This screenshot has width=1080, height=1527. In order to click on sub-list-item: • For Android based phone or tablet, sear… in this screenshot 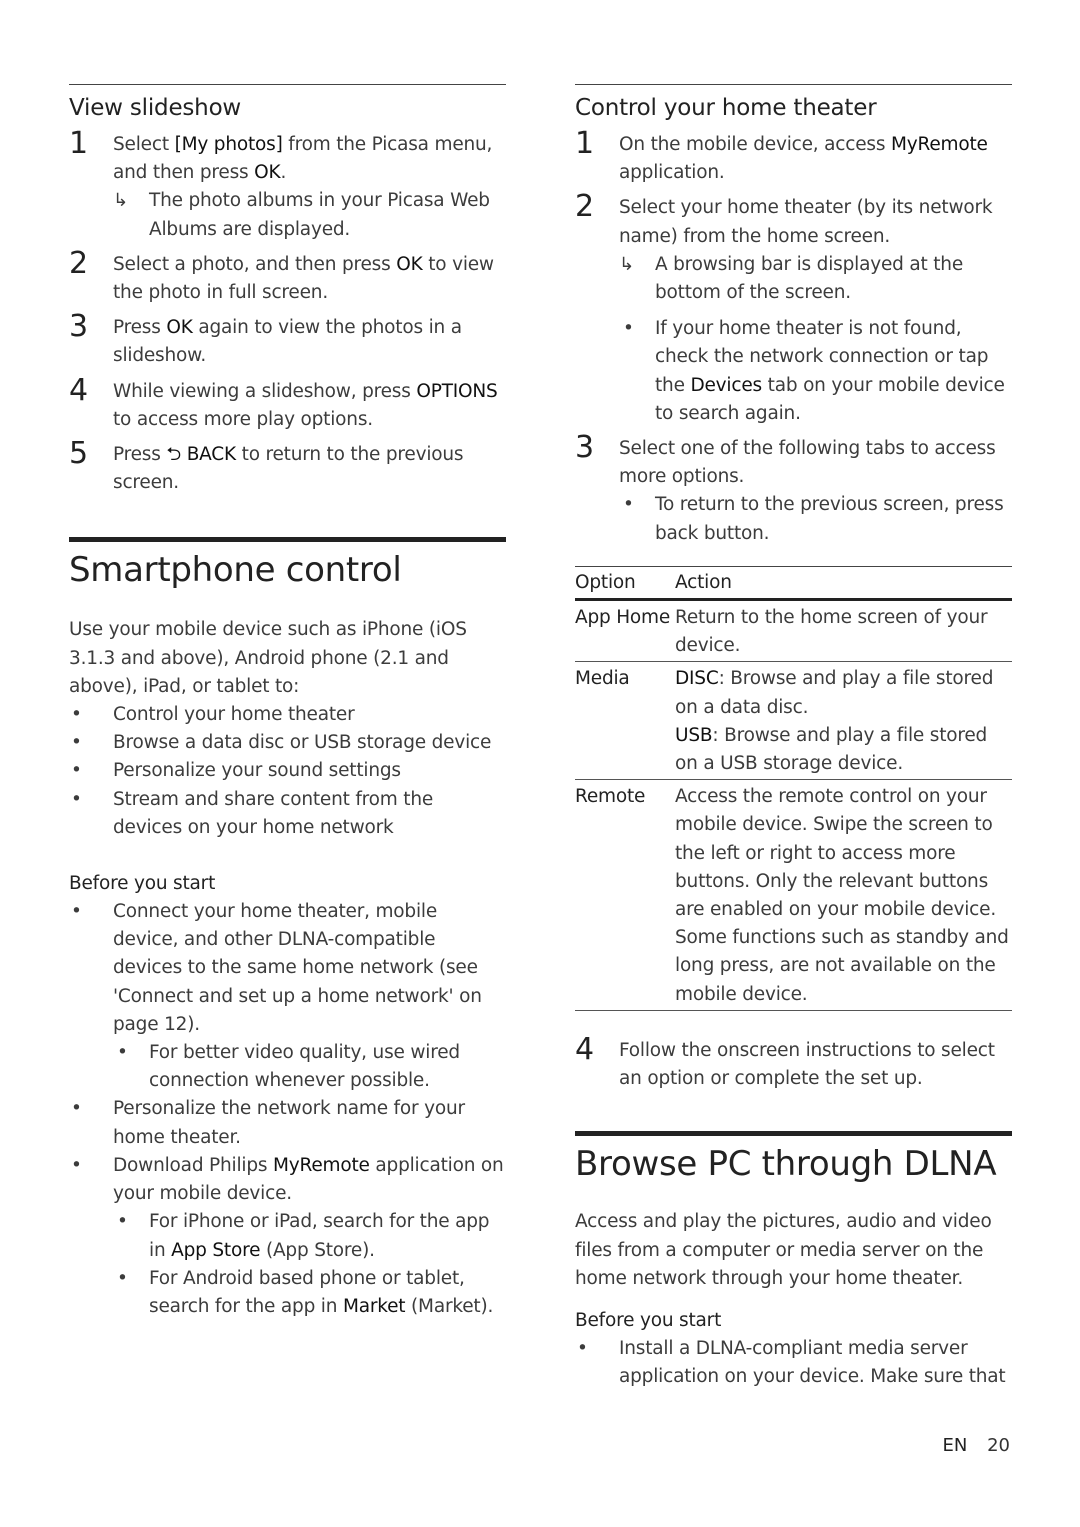, I will do `click(305, 1292)`.